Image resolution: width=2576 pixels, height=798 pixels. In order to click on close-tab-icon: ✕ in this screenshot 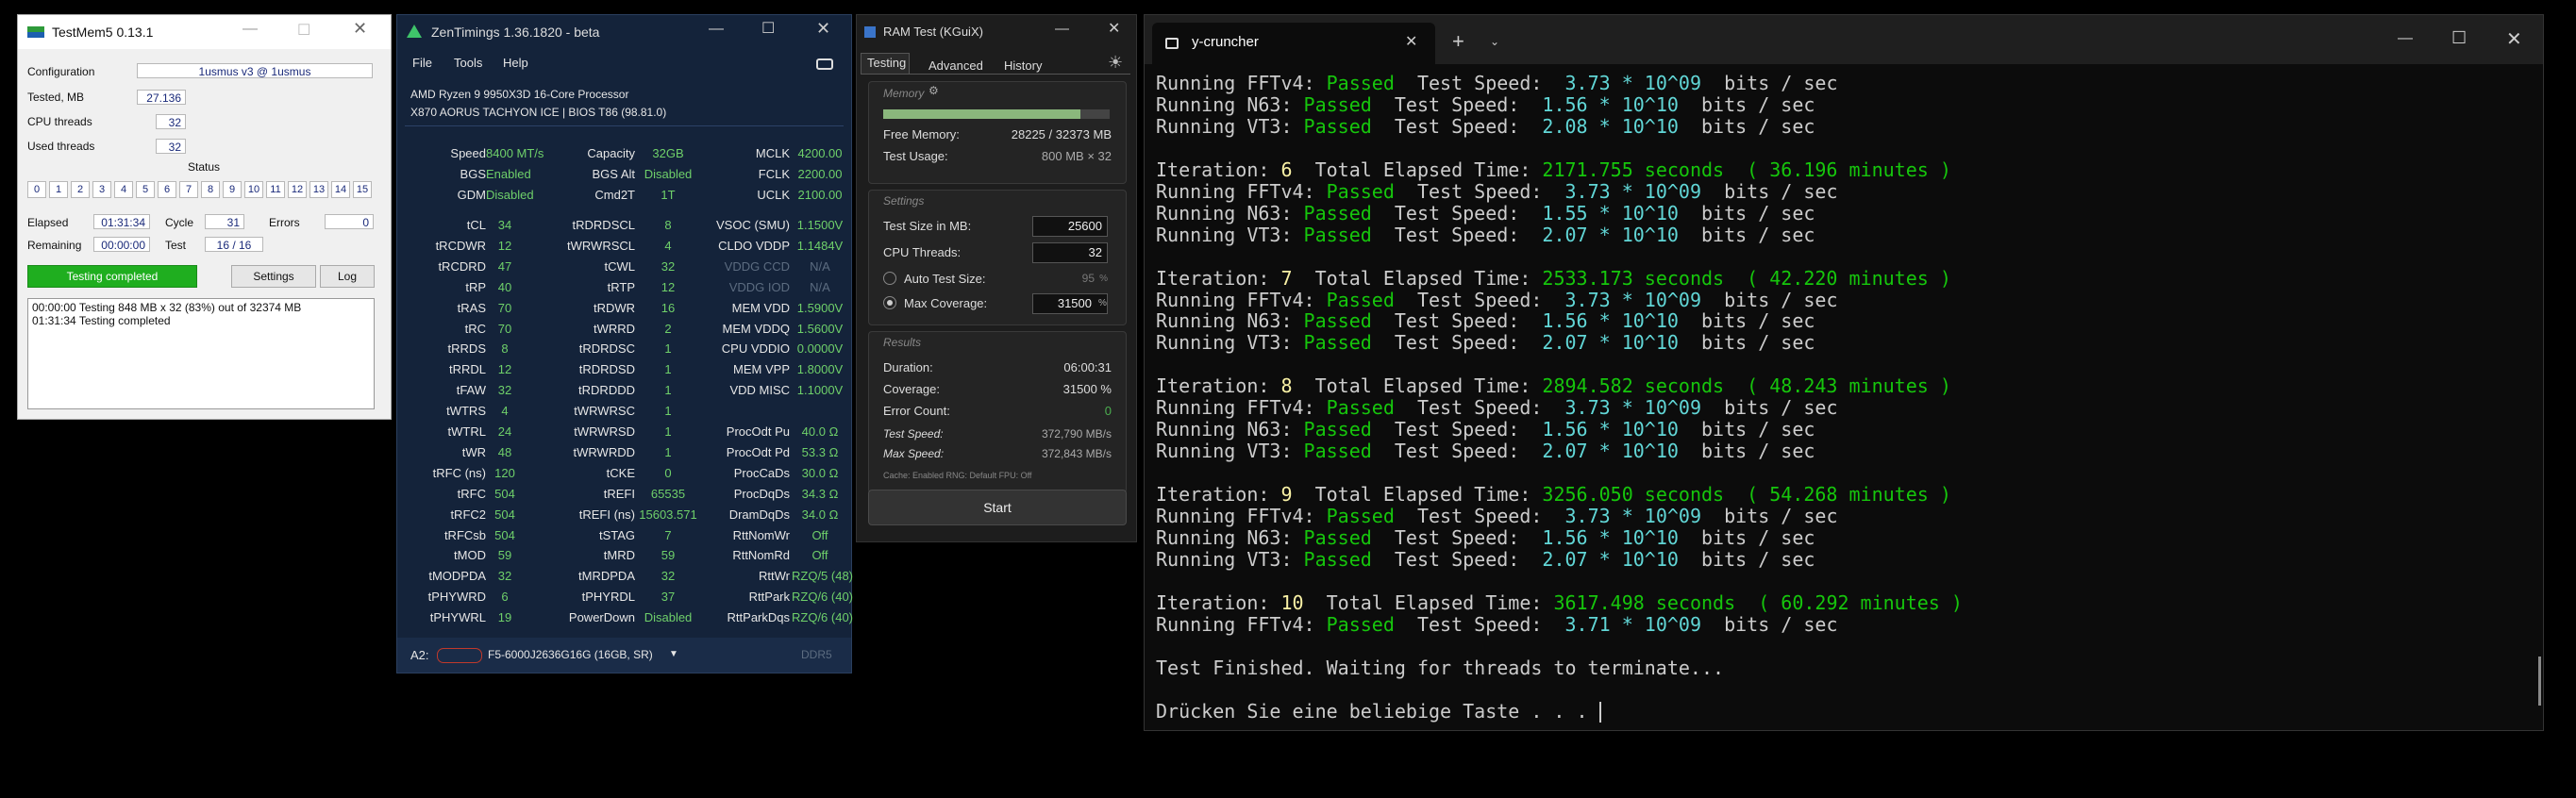, I will do `click(1411, 41)`.